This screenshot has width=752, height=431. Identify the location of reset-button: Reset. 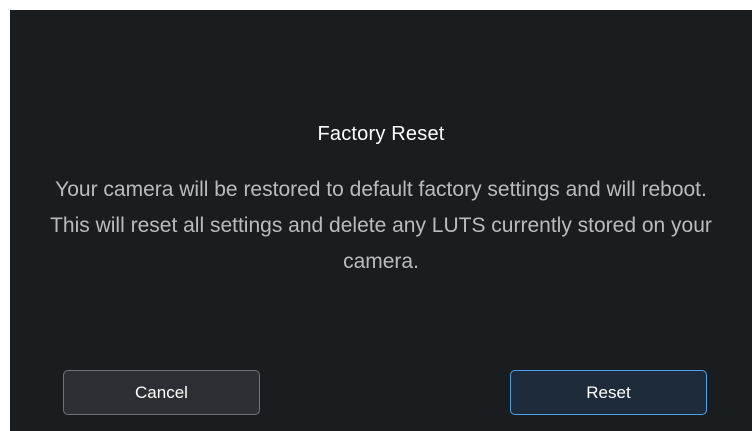
(608, 392).